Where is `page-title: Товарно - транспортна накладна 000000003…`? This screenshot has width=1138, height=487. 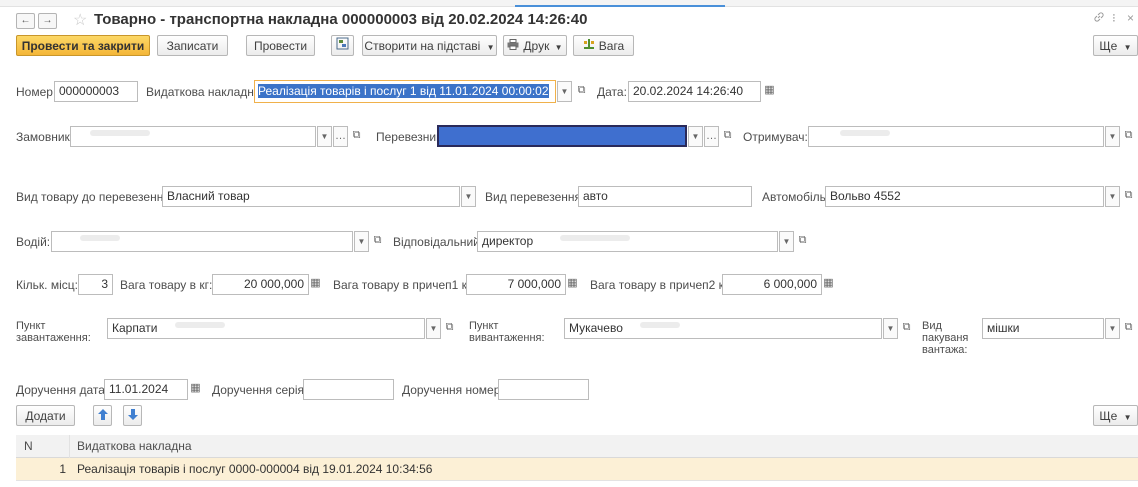
page-title: Товарно - транспортна накладна 000000003… is located at coordinates (341, 19).